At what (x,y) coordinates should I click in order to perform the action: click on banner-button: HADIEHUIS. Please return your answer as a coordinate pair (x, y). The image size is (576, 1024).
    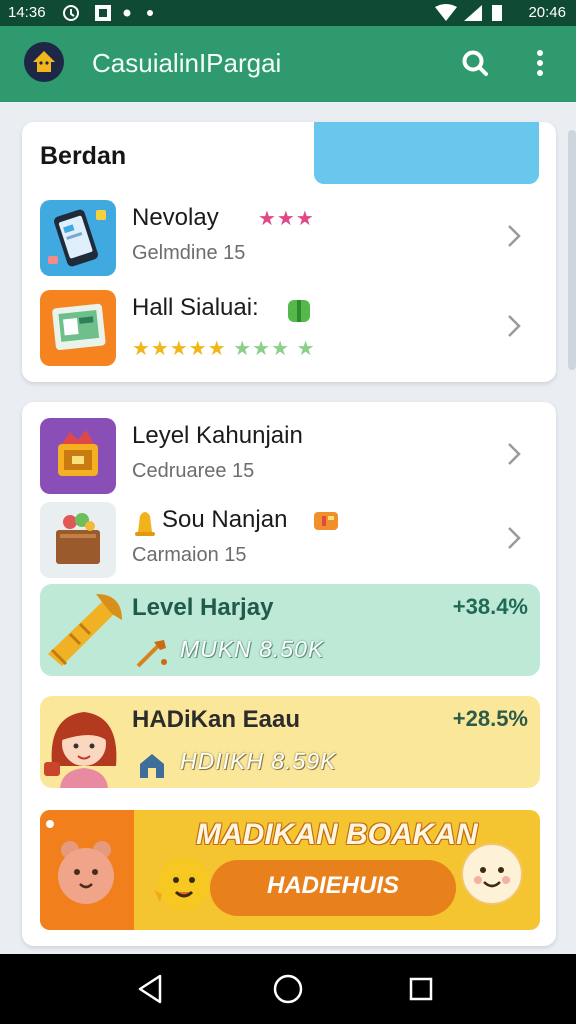
    Looking at the image, I should click on (333, 888).